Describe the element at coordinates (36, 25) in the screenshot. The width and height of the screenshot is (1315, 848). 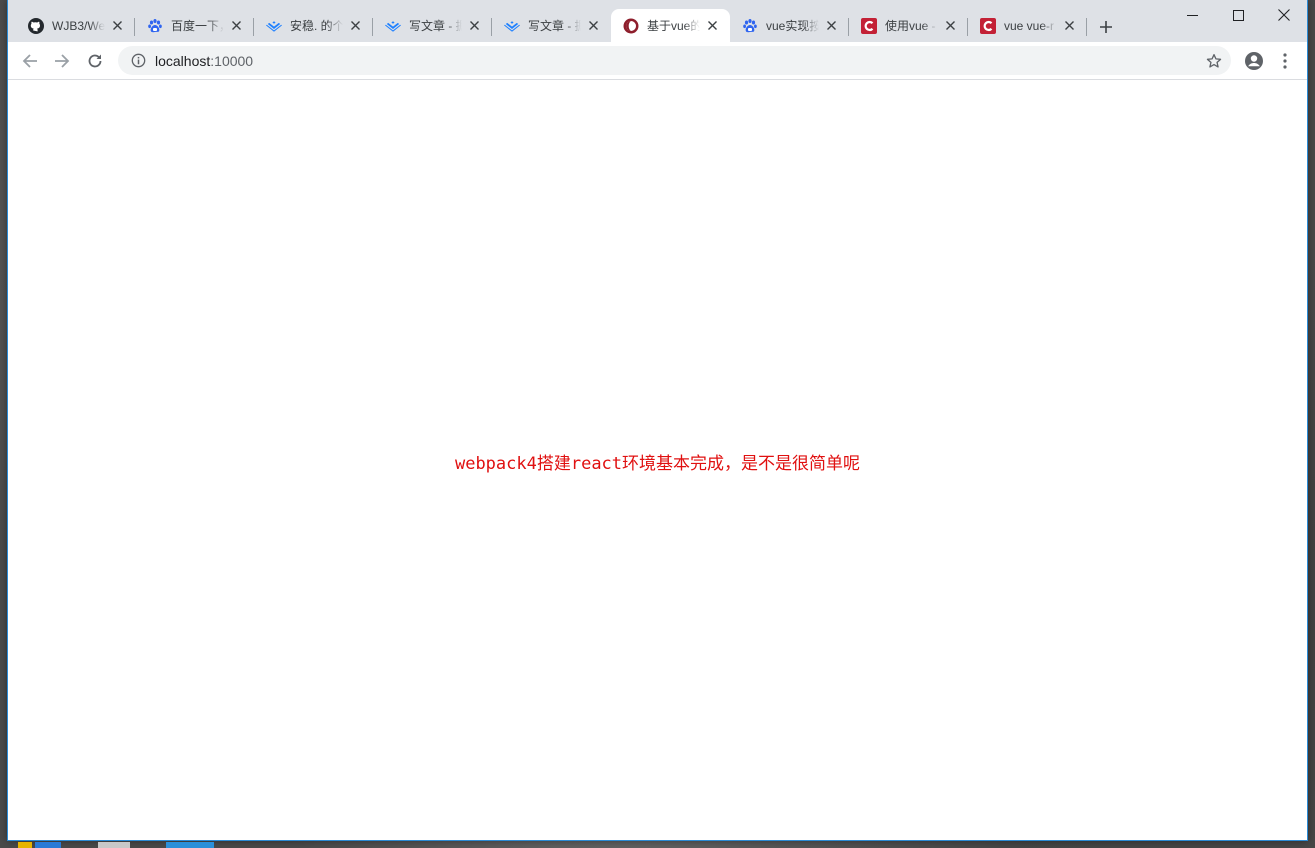
I see `github-icon` at that location.